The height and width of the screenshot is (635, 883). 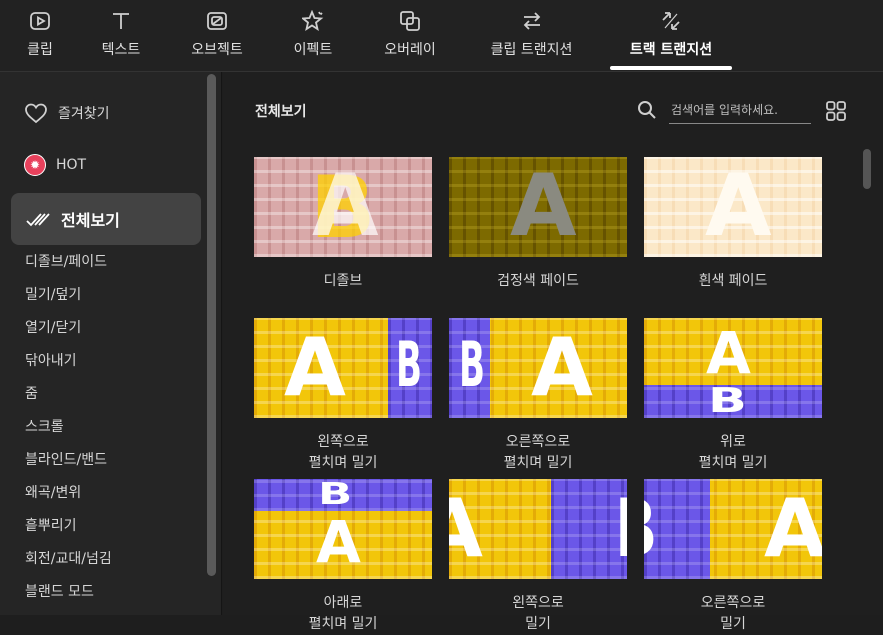 What do you see at coordinates (867, 169) in the screenshot?
I see `gallery-scrollbar` at bounding box center [867, 169].